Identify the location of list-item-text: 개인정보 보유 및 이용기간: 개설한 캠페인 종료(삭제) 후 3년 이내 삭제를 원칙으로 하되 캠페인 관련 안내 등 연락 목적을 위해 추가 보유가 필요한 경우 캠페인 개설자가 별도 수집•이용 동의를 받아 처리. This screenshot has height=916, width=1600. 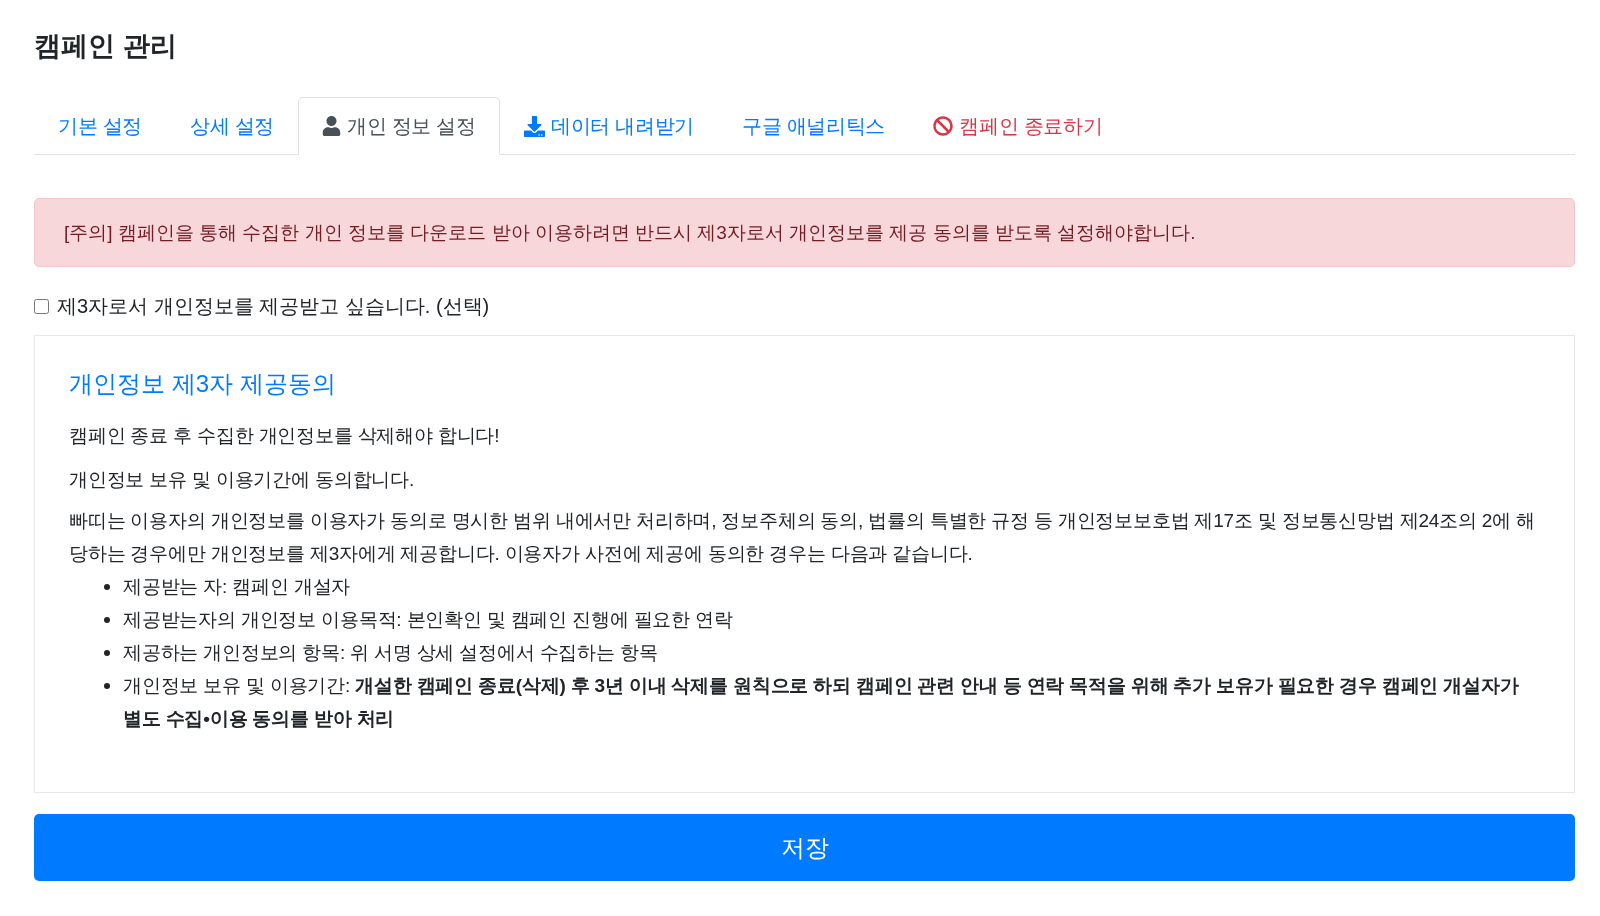
(821, 702).